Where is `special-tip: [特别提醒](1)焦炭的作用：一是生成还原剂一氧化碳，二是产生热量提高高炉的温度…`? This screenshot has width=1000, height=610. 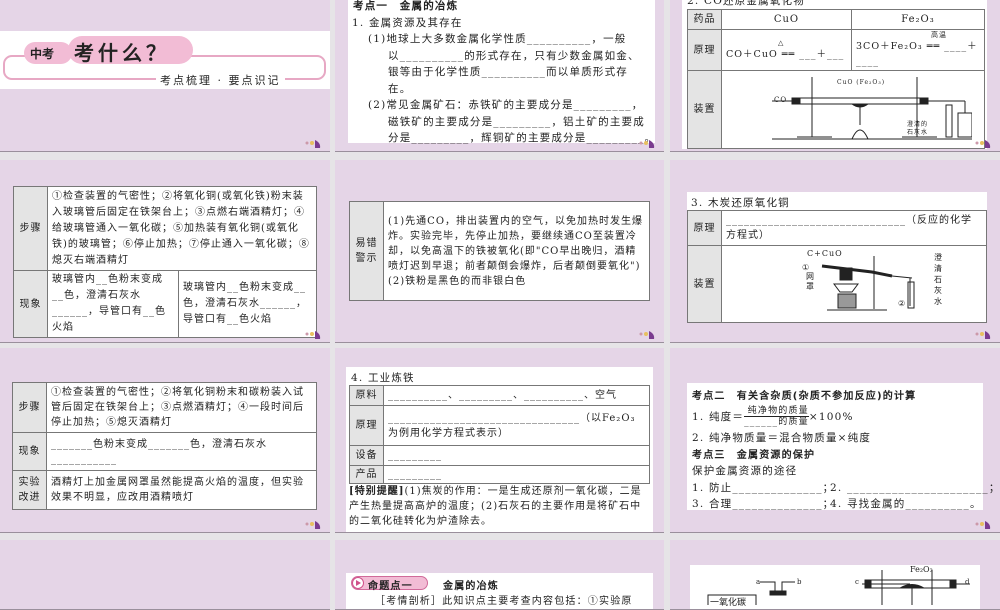
special-tip: [特别提醒](1)焦炭的作用：一是生成还原剂一氧化碳，二是产生热量提高高炉的温度… is located at coordinates (499, 506).